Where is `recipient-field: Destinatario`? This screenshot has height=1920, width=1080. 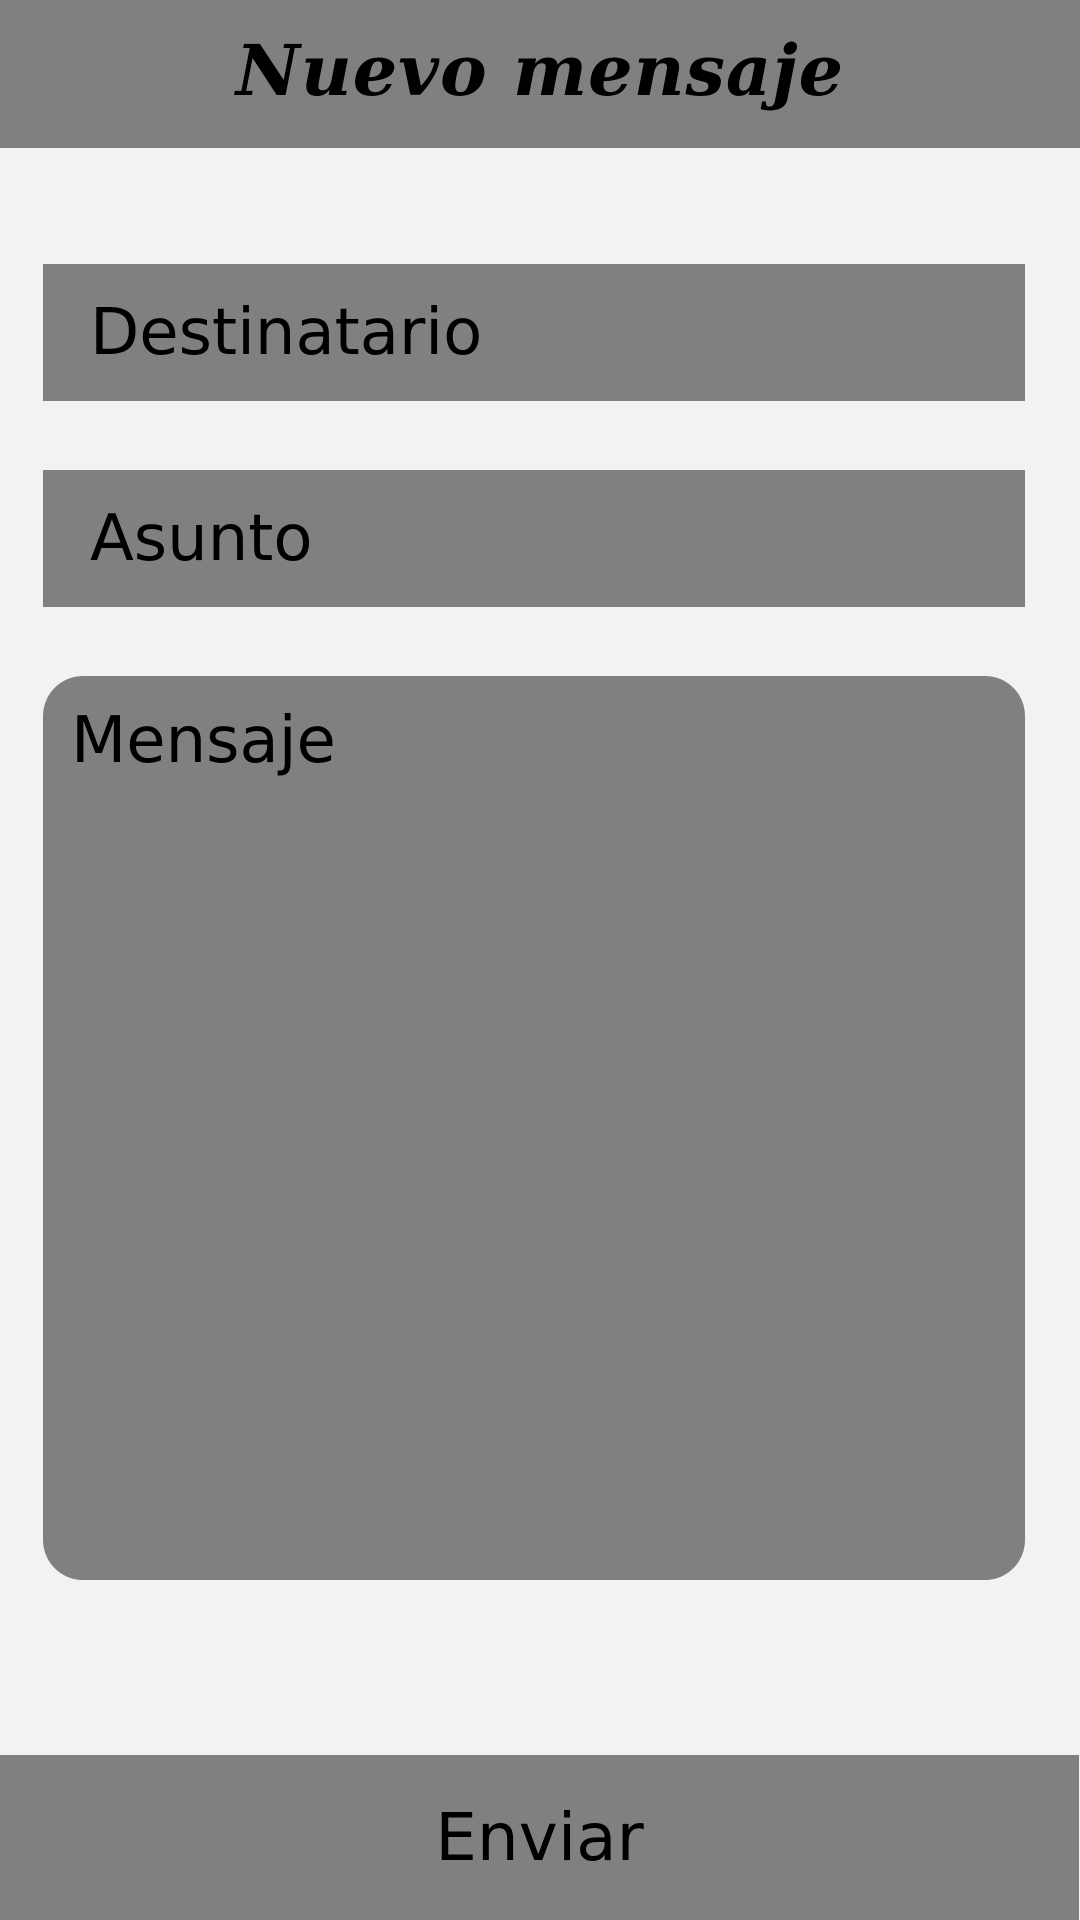
recipient-field: Destinatario is located at coordinates (534, 332).